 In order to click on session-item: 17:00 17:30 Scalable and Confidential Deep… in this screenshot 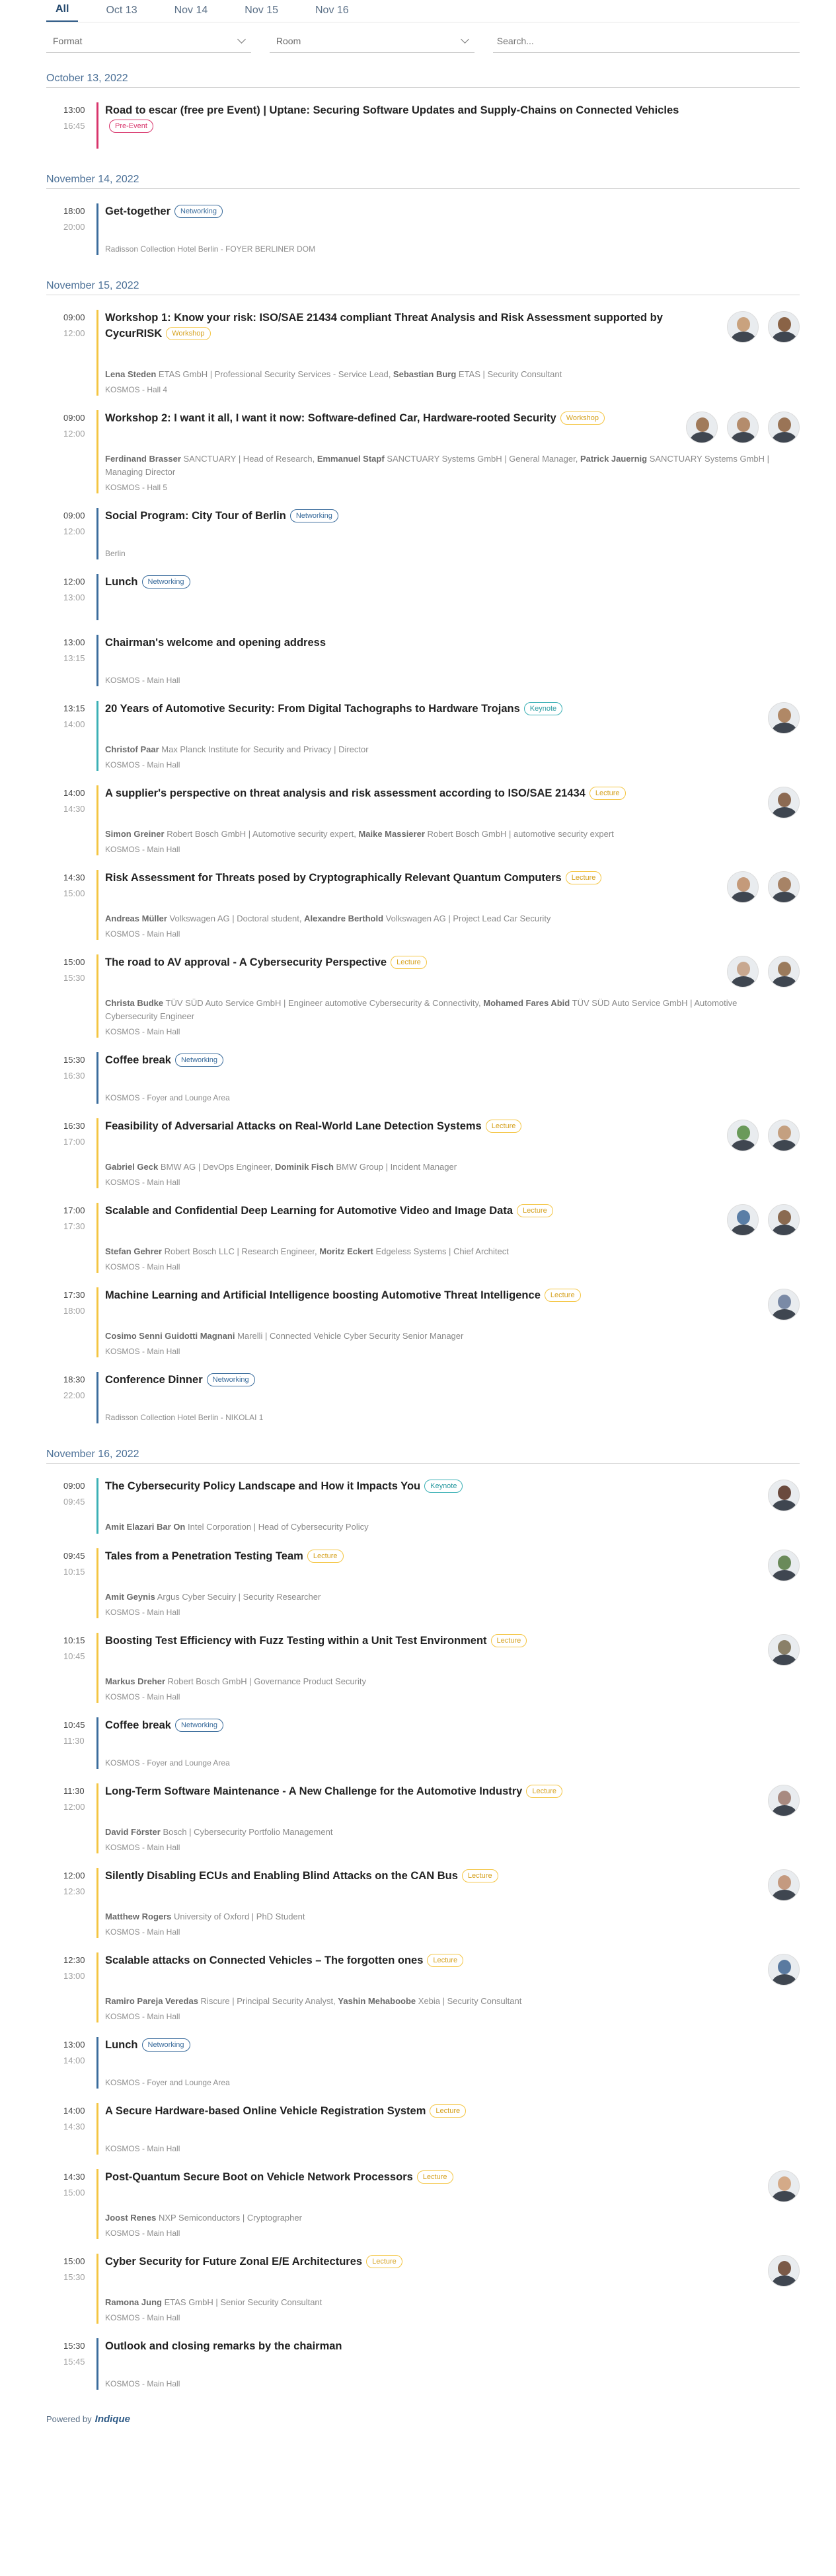, I will do `click(423, 1238)`.